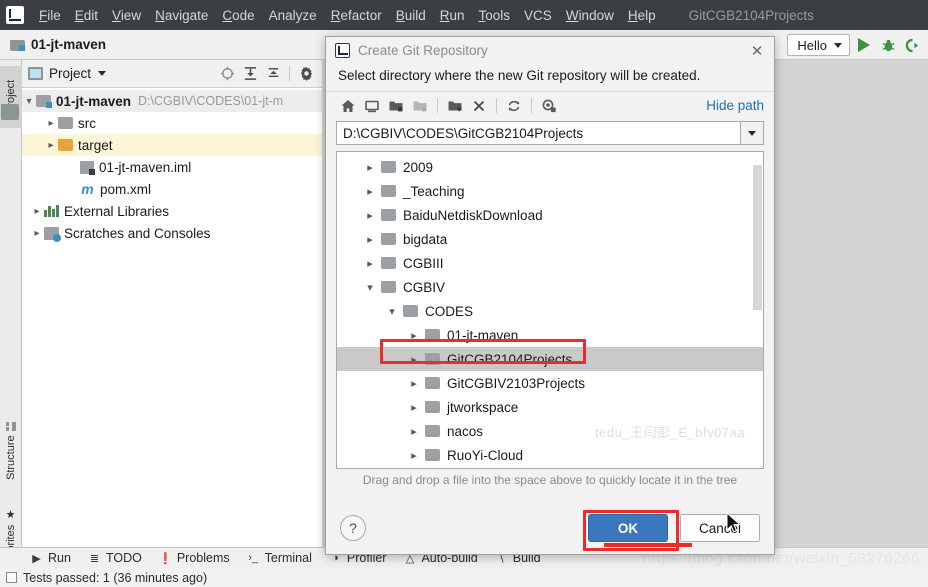  I want to click on path-input: D:\CGBIV\CODES\GitCGB2104Projects, so click(538, 133).